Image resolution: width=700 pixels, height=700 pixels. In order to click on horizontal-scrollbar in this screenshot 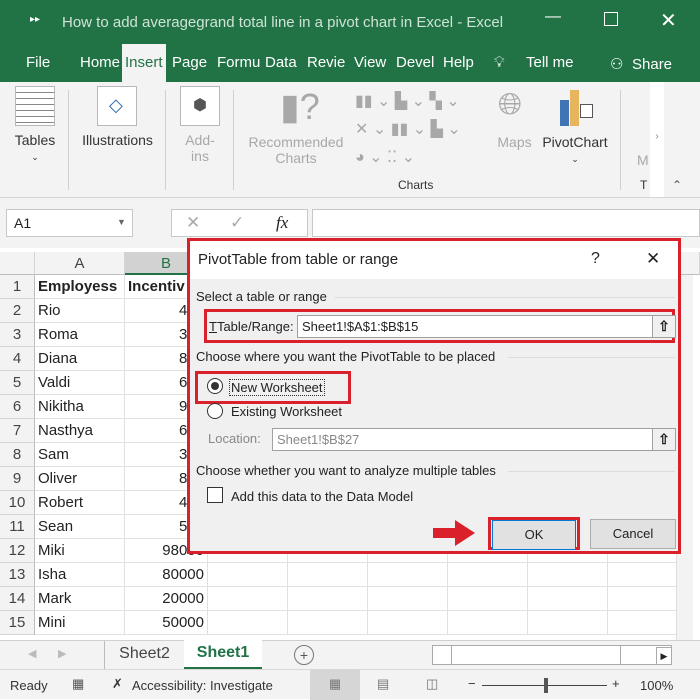, I will do `click(552, 655)`.